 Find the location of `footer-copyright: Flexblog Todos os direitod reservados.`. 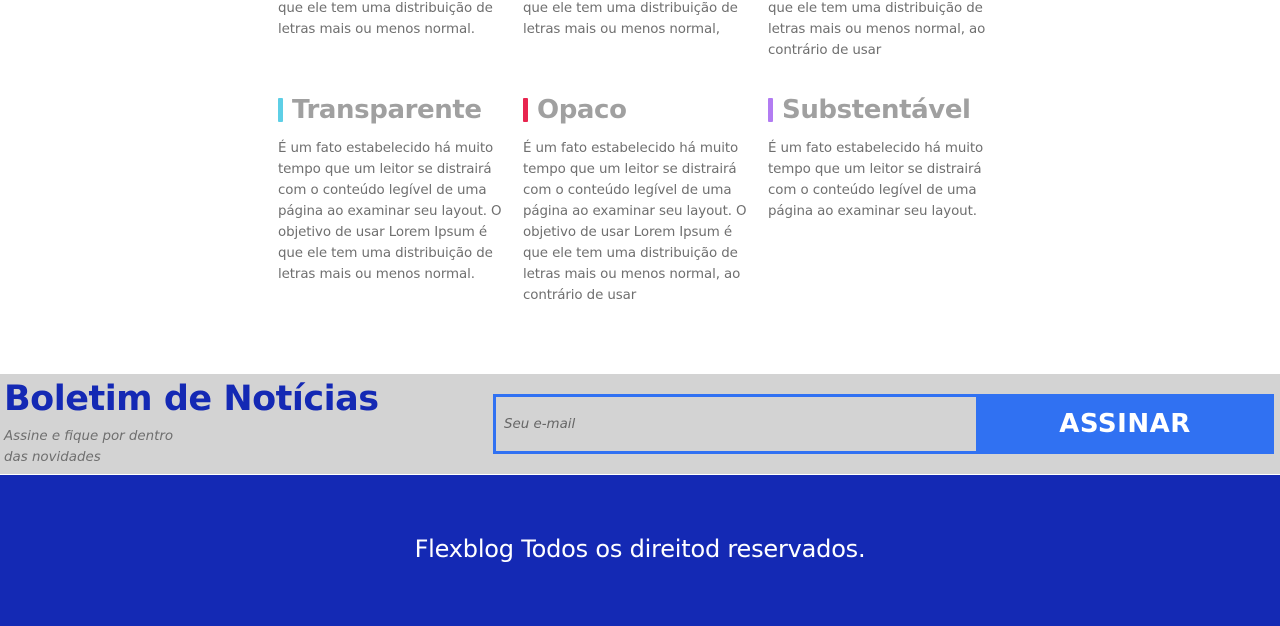

footer-copyright: Flexblog Todos os direitod reservados. is located at coordinates (640, 548).